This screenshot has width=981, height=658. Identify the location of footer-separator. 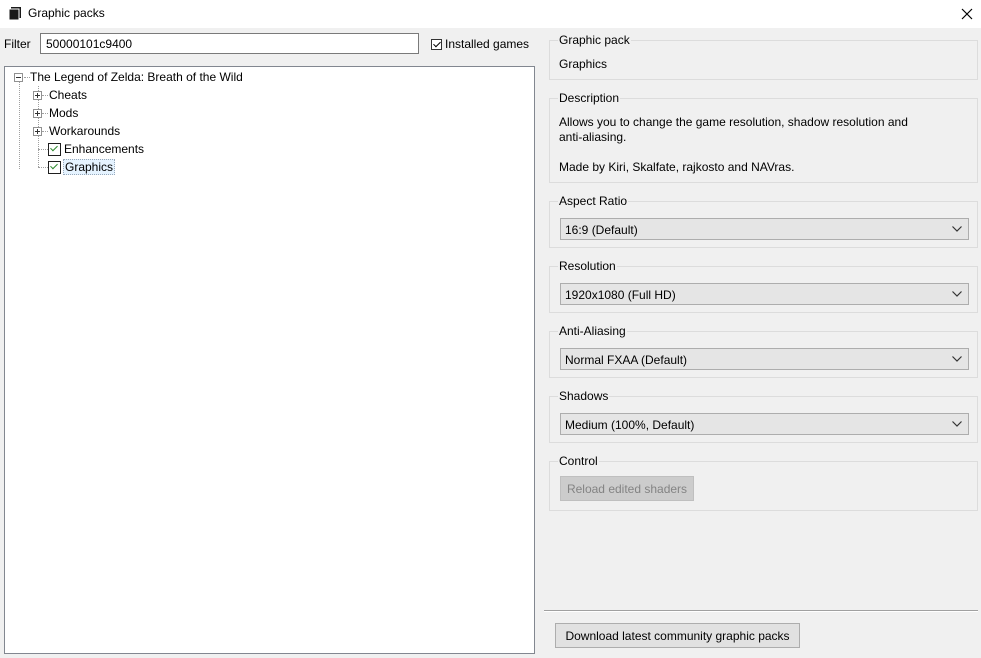
(761, 611).